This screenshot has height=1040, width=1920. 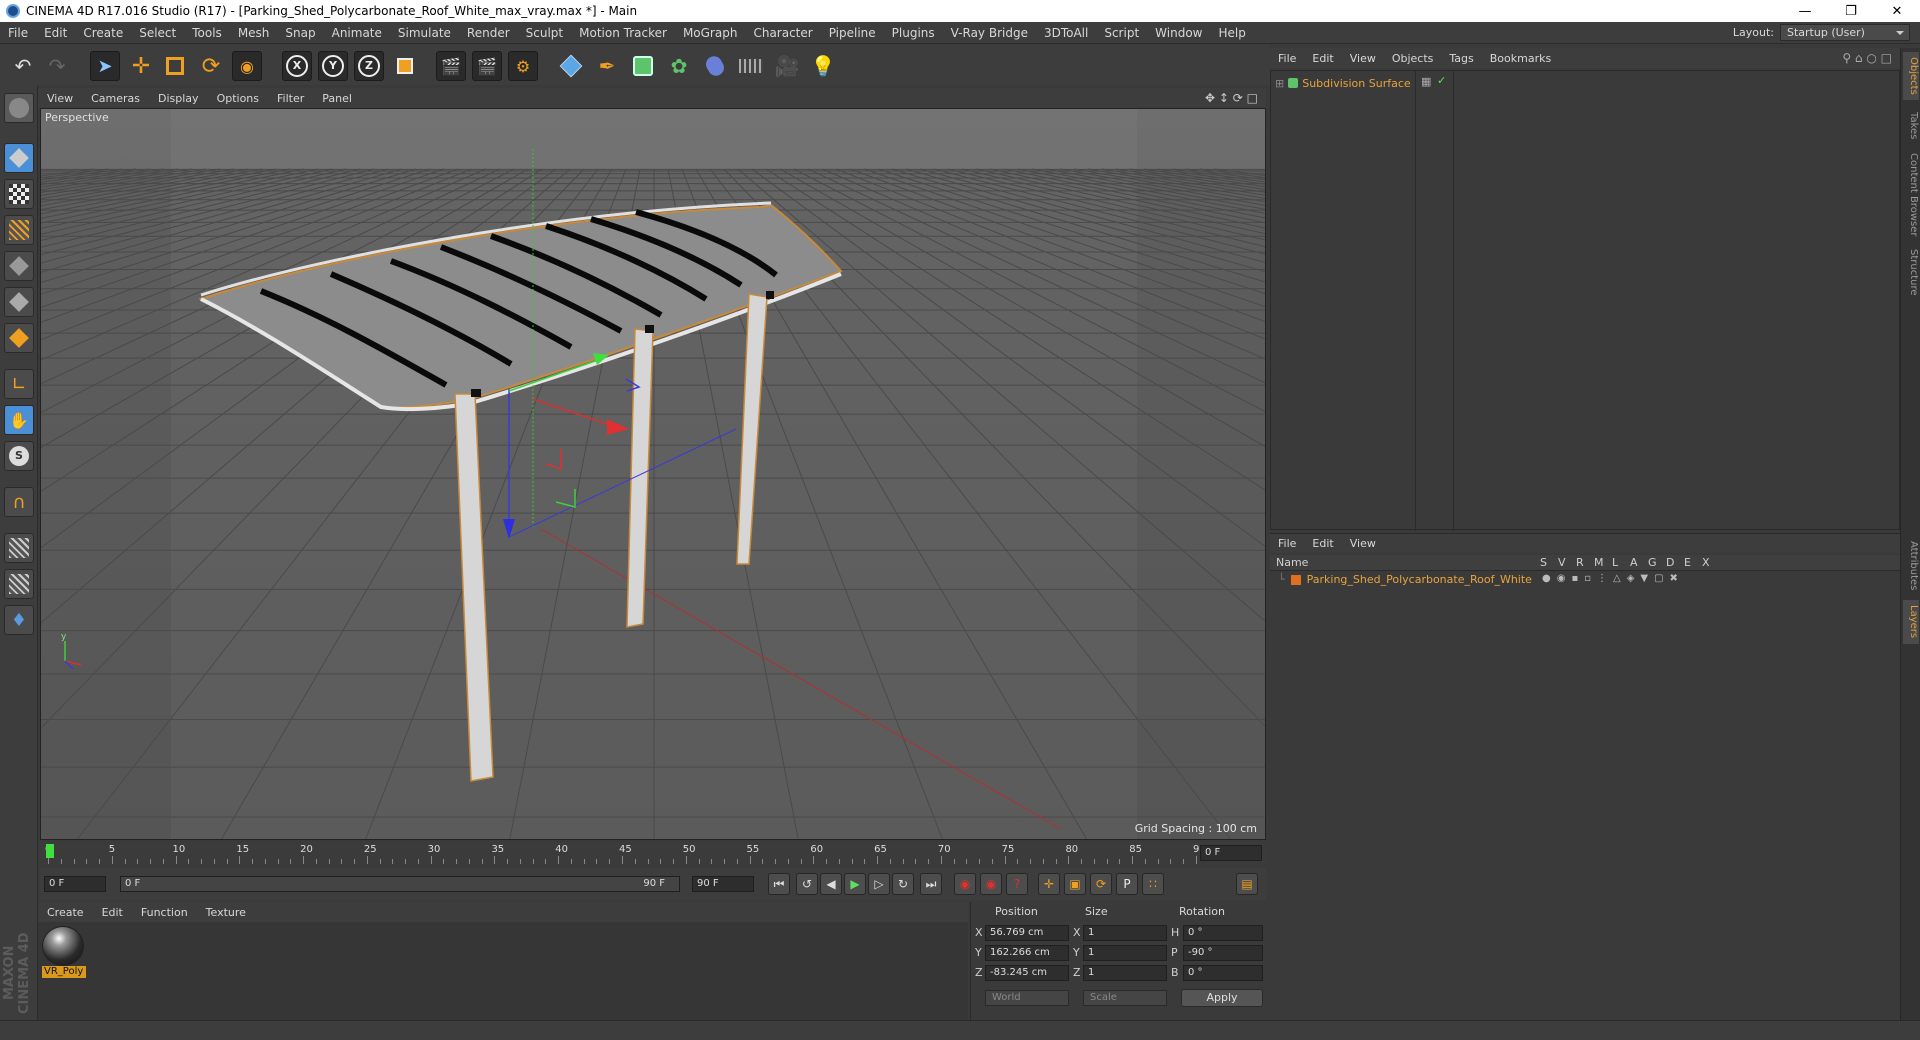 What do you see at coordinates (60, 98) in the screenshot?
I see `viewport-menu-view: View` at bounding box center [60, 98].